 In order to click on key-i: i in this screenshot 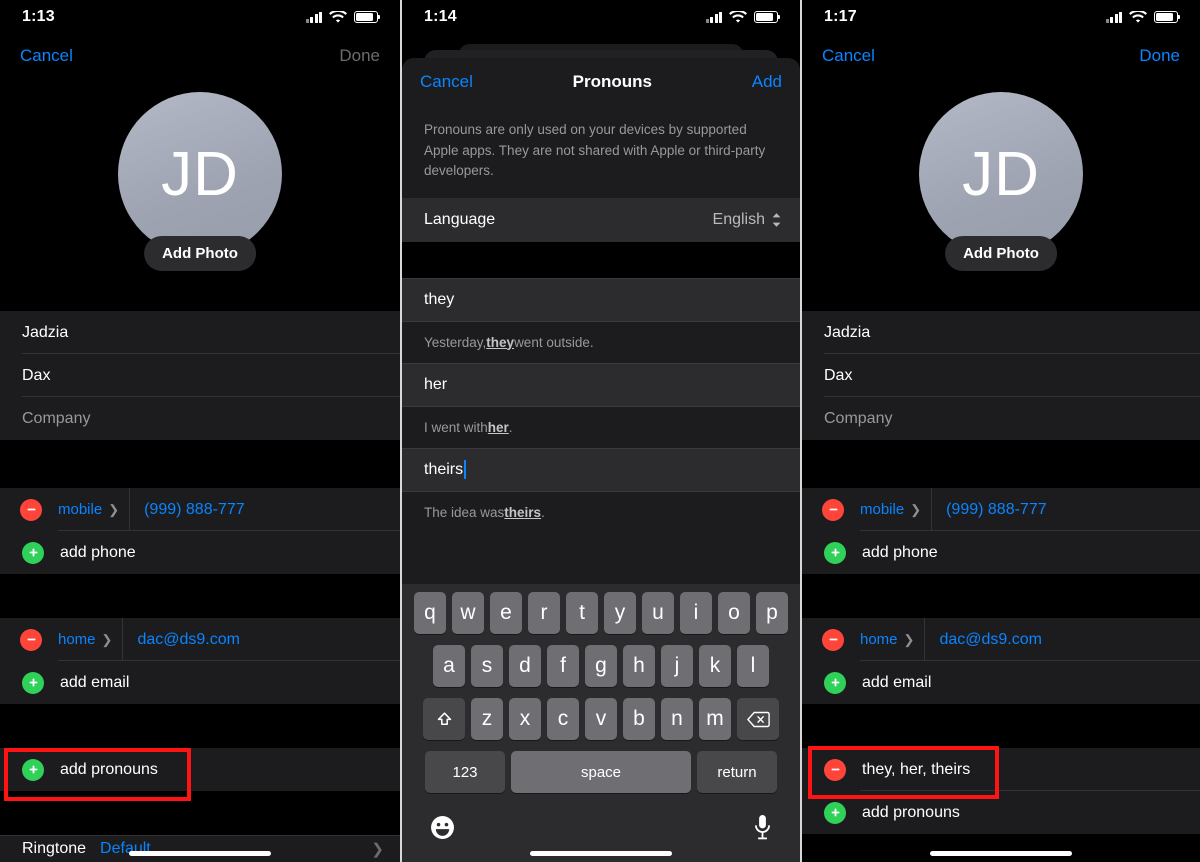, I will do `click(696, 613)`.